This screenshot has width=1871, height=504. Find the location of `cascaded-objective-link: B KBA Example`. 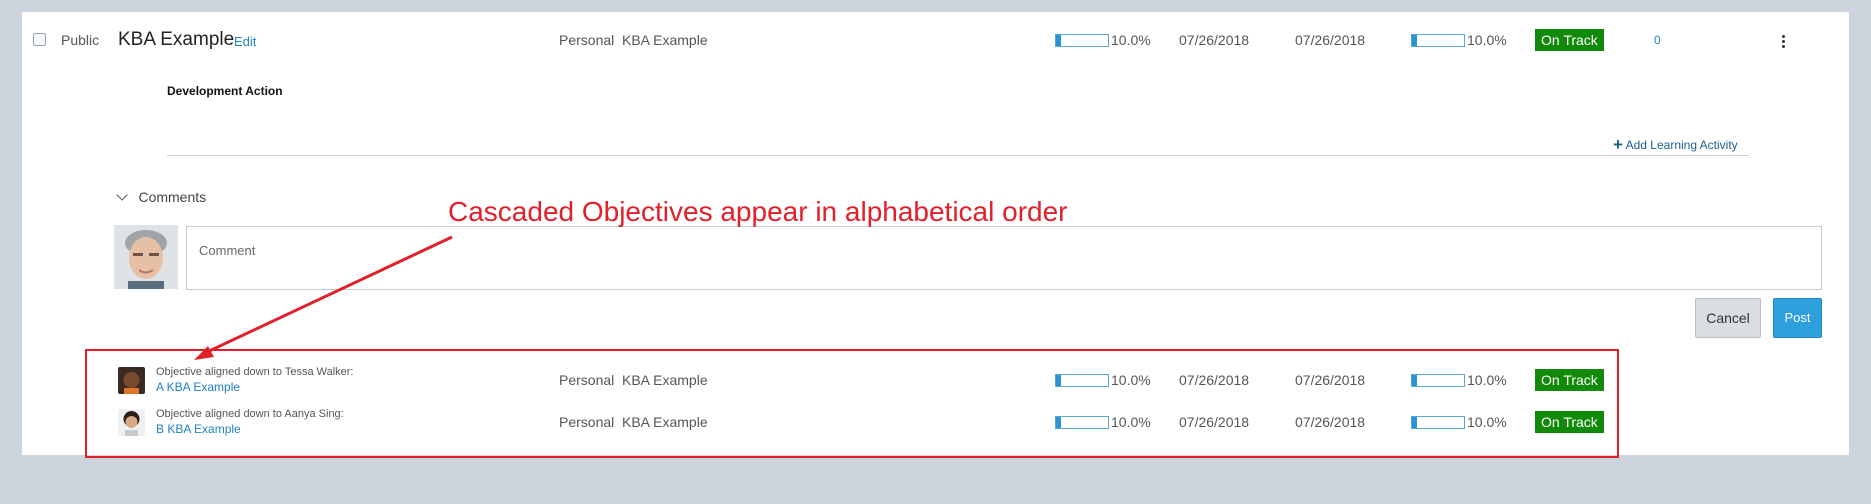

cascaded-objective-link: B KBA Example is located at coordinates (198, 429).